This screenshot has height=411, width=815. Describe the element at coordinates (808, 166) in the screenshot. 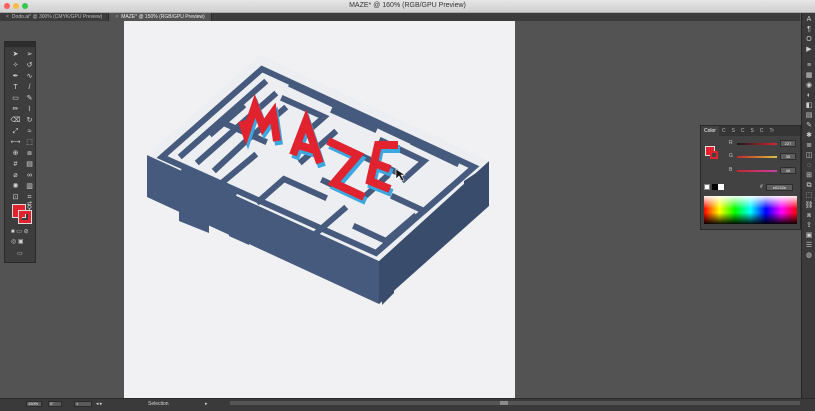

I see `transparency-icon: ◌` at that location.